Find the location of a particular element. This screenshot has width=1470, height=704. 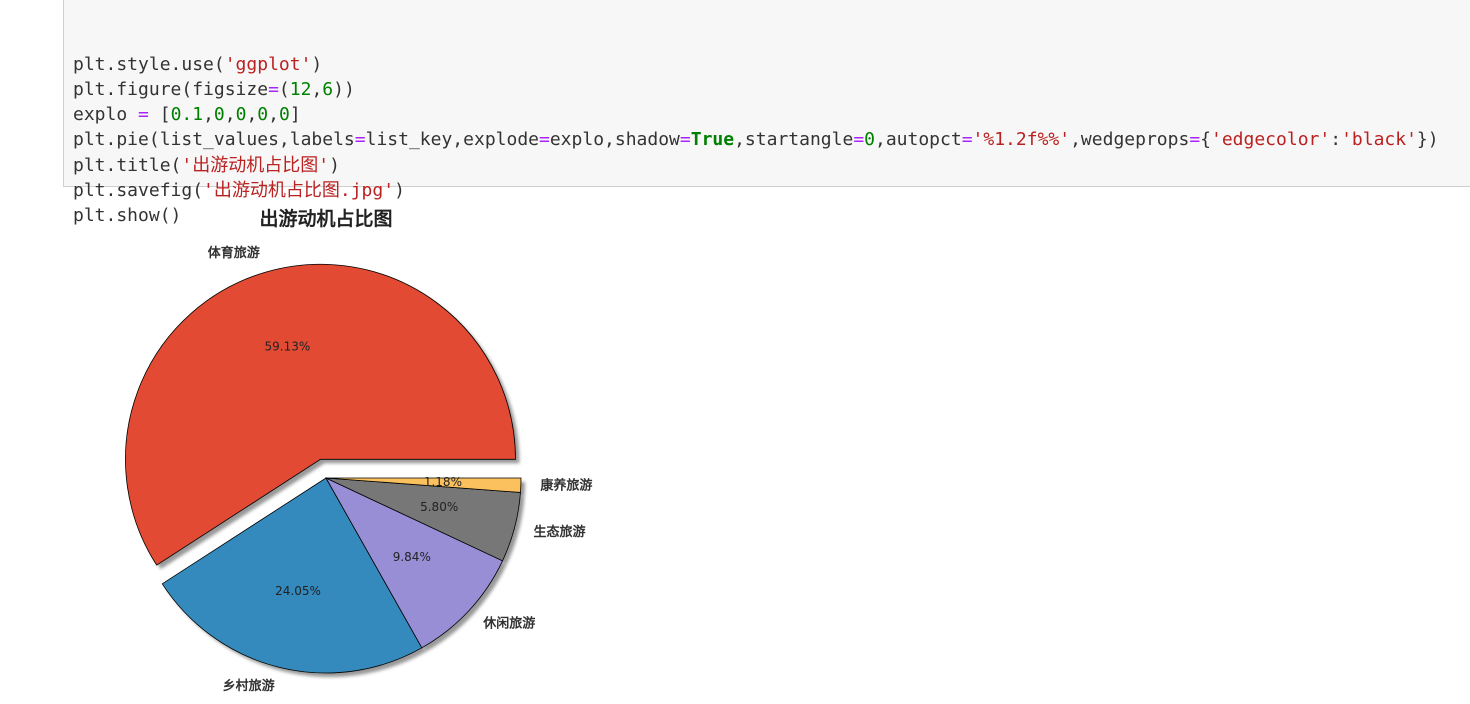

code-token: 'edgecolor' is located at coordinates (1271, 140).